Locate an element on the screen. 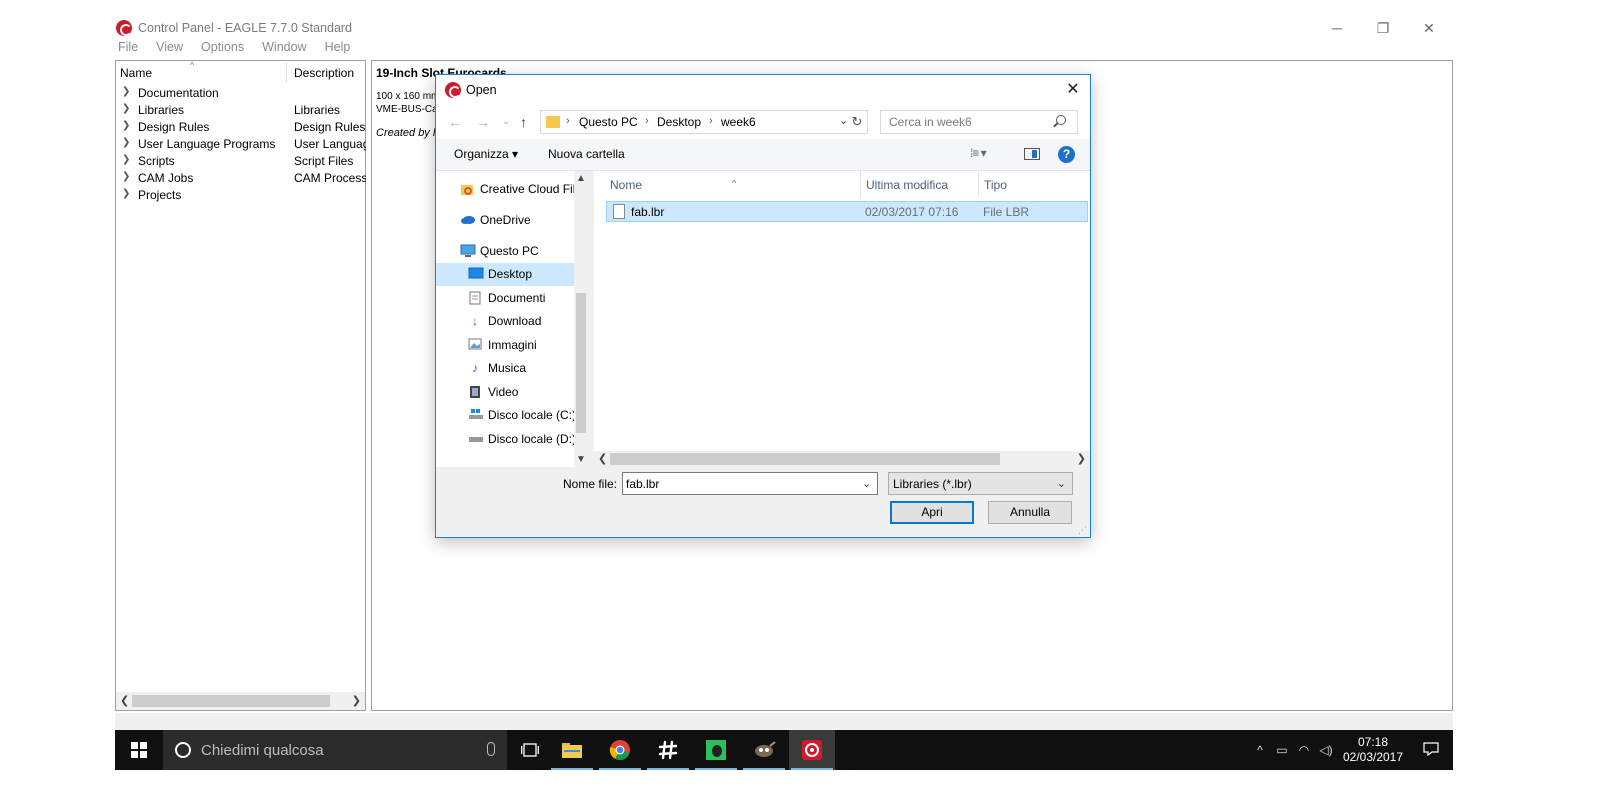 The image size is (1600, 801). restore-button: ❐ is located at coordinates (1383, 28).